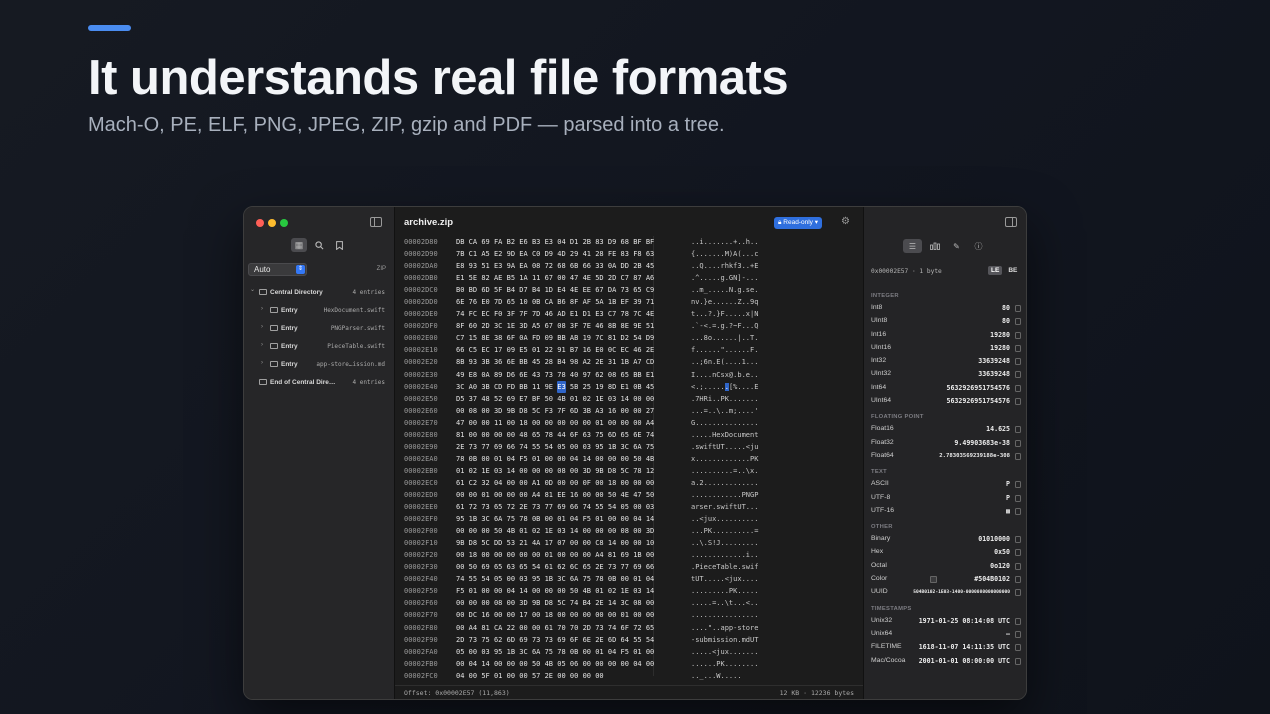  I want to click on hex-byte: 14, so click(650, 591).